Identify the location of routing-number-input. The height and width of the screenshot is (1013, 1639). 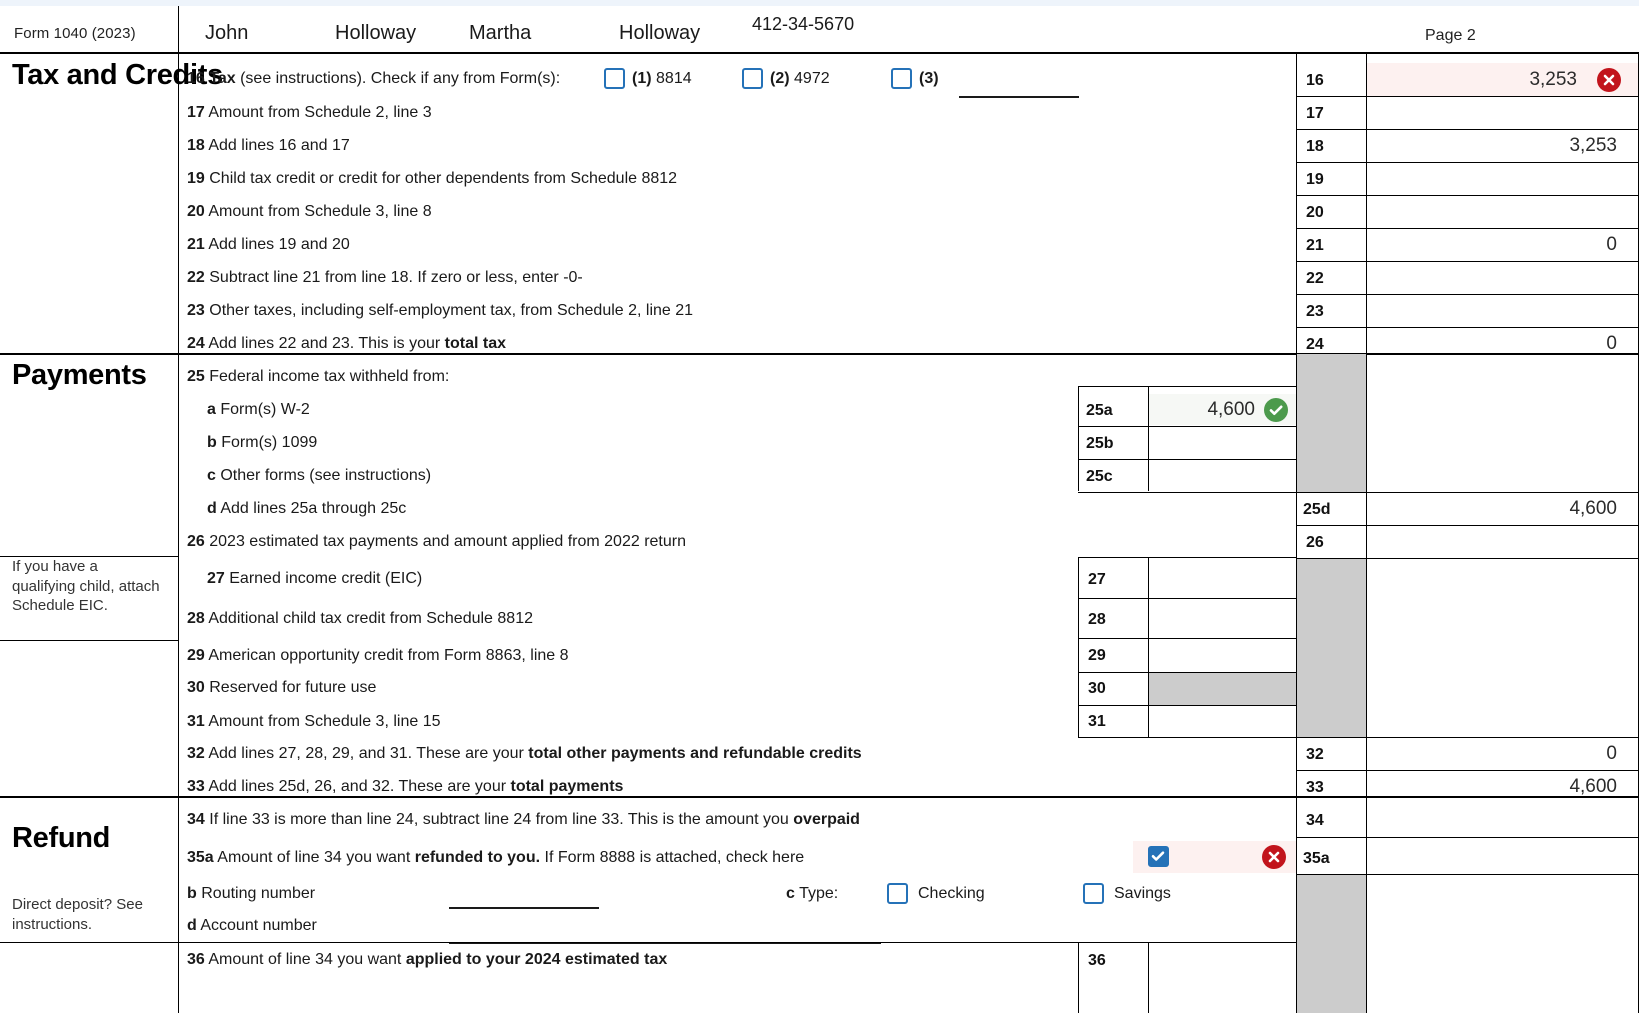
(524, 908).